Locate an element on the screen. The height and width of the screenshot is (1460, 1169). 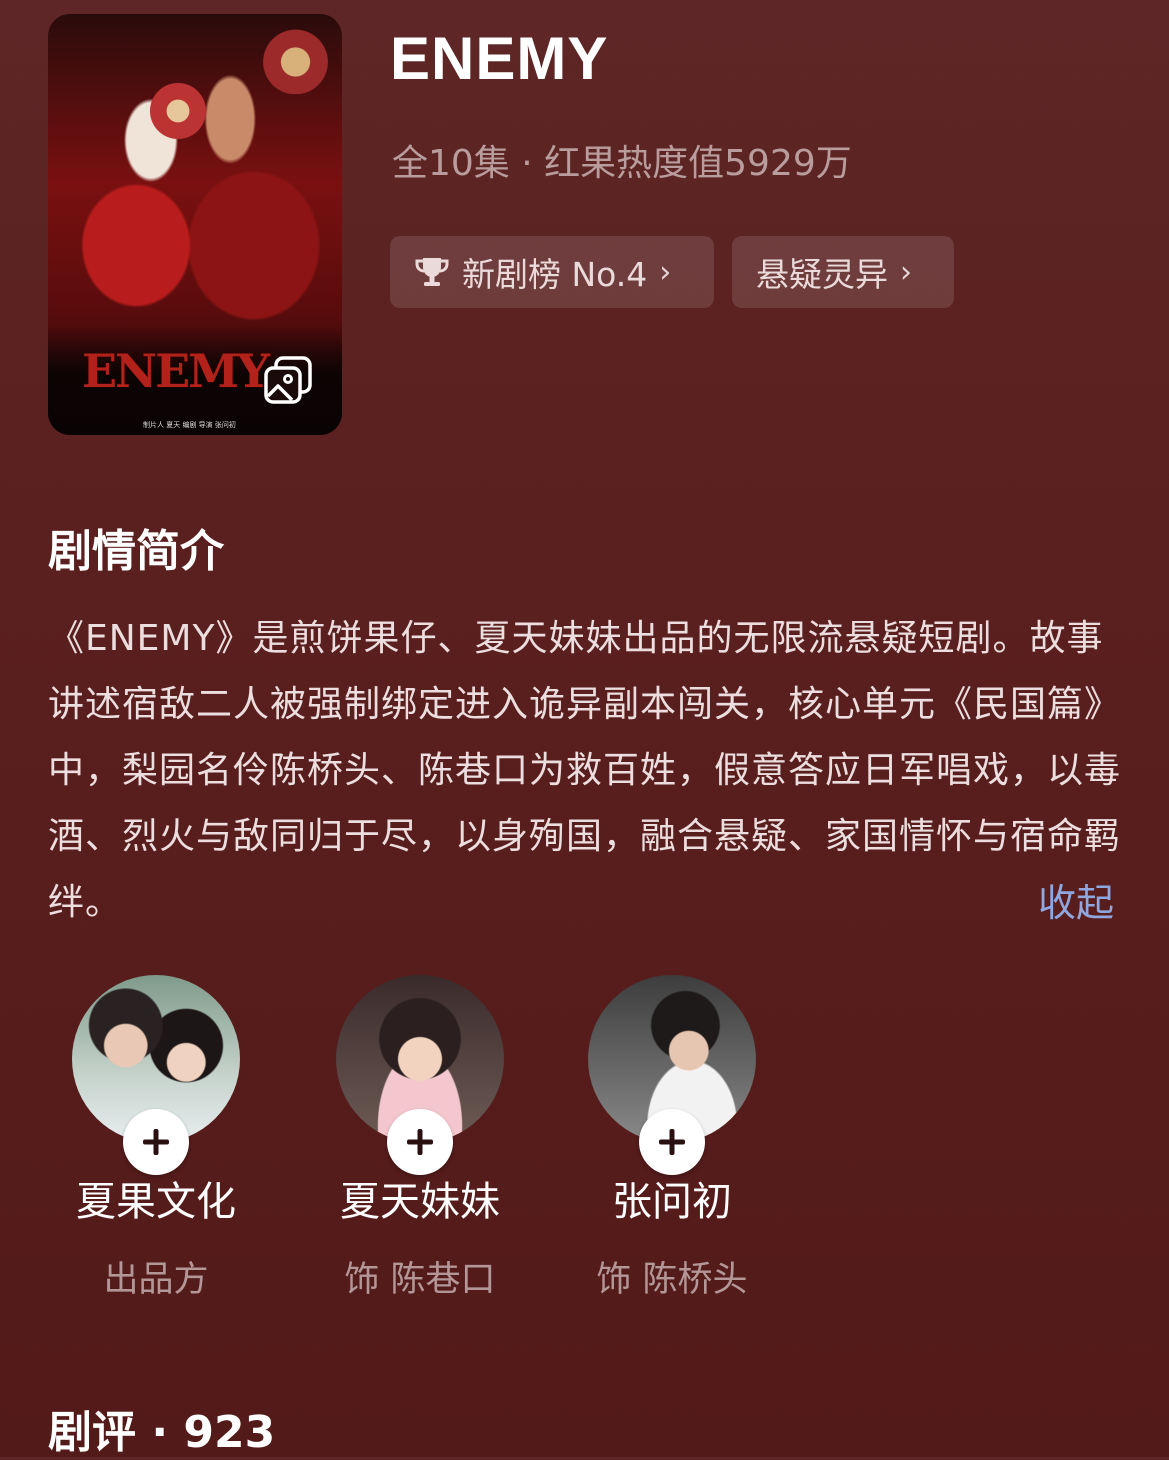
trophy-icon is located at coordinates (432, 272).